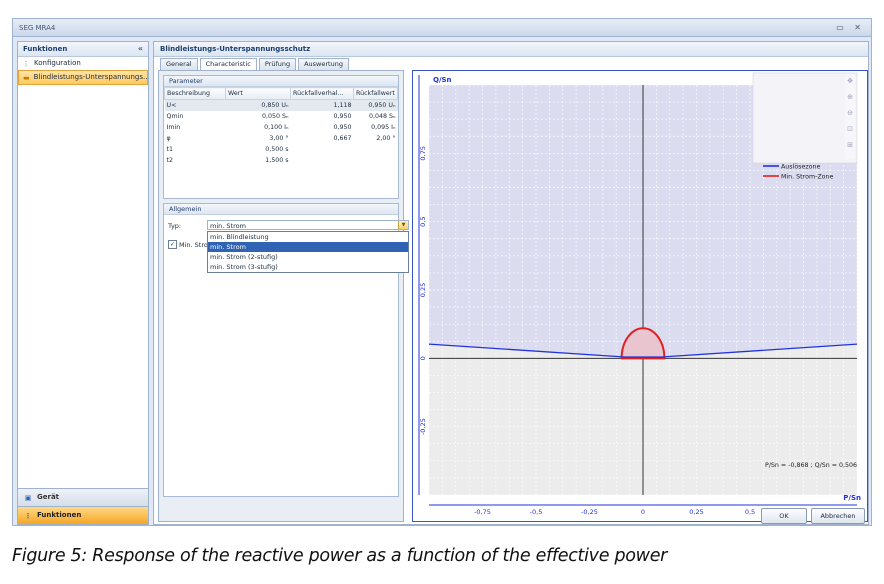 The width and height of the screenshot is (884, 584). Describe the element at coordinates (383, 127) in the screenshot. I see `table-cell: 0,095 Iₙ` at that location.